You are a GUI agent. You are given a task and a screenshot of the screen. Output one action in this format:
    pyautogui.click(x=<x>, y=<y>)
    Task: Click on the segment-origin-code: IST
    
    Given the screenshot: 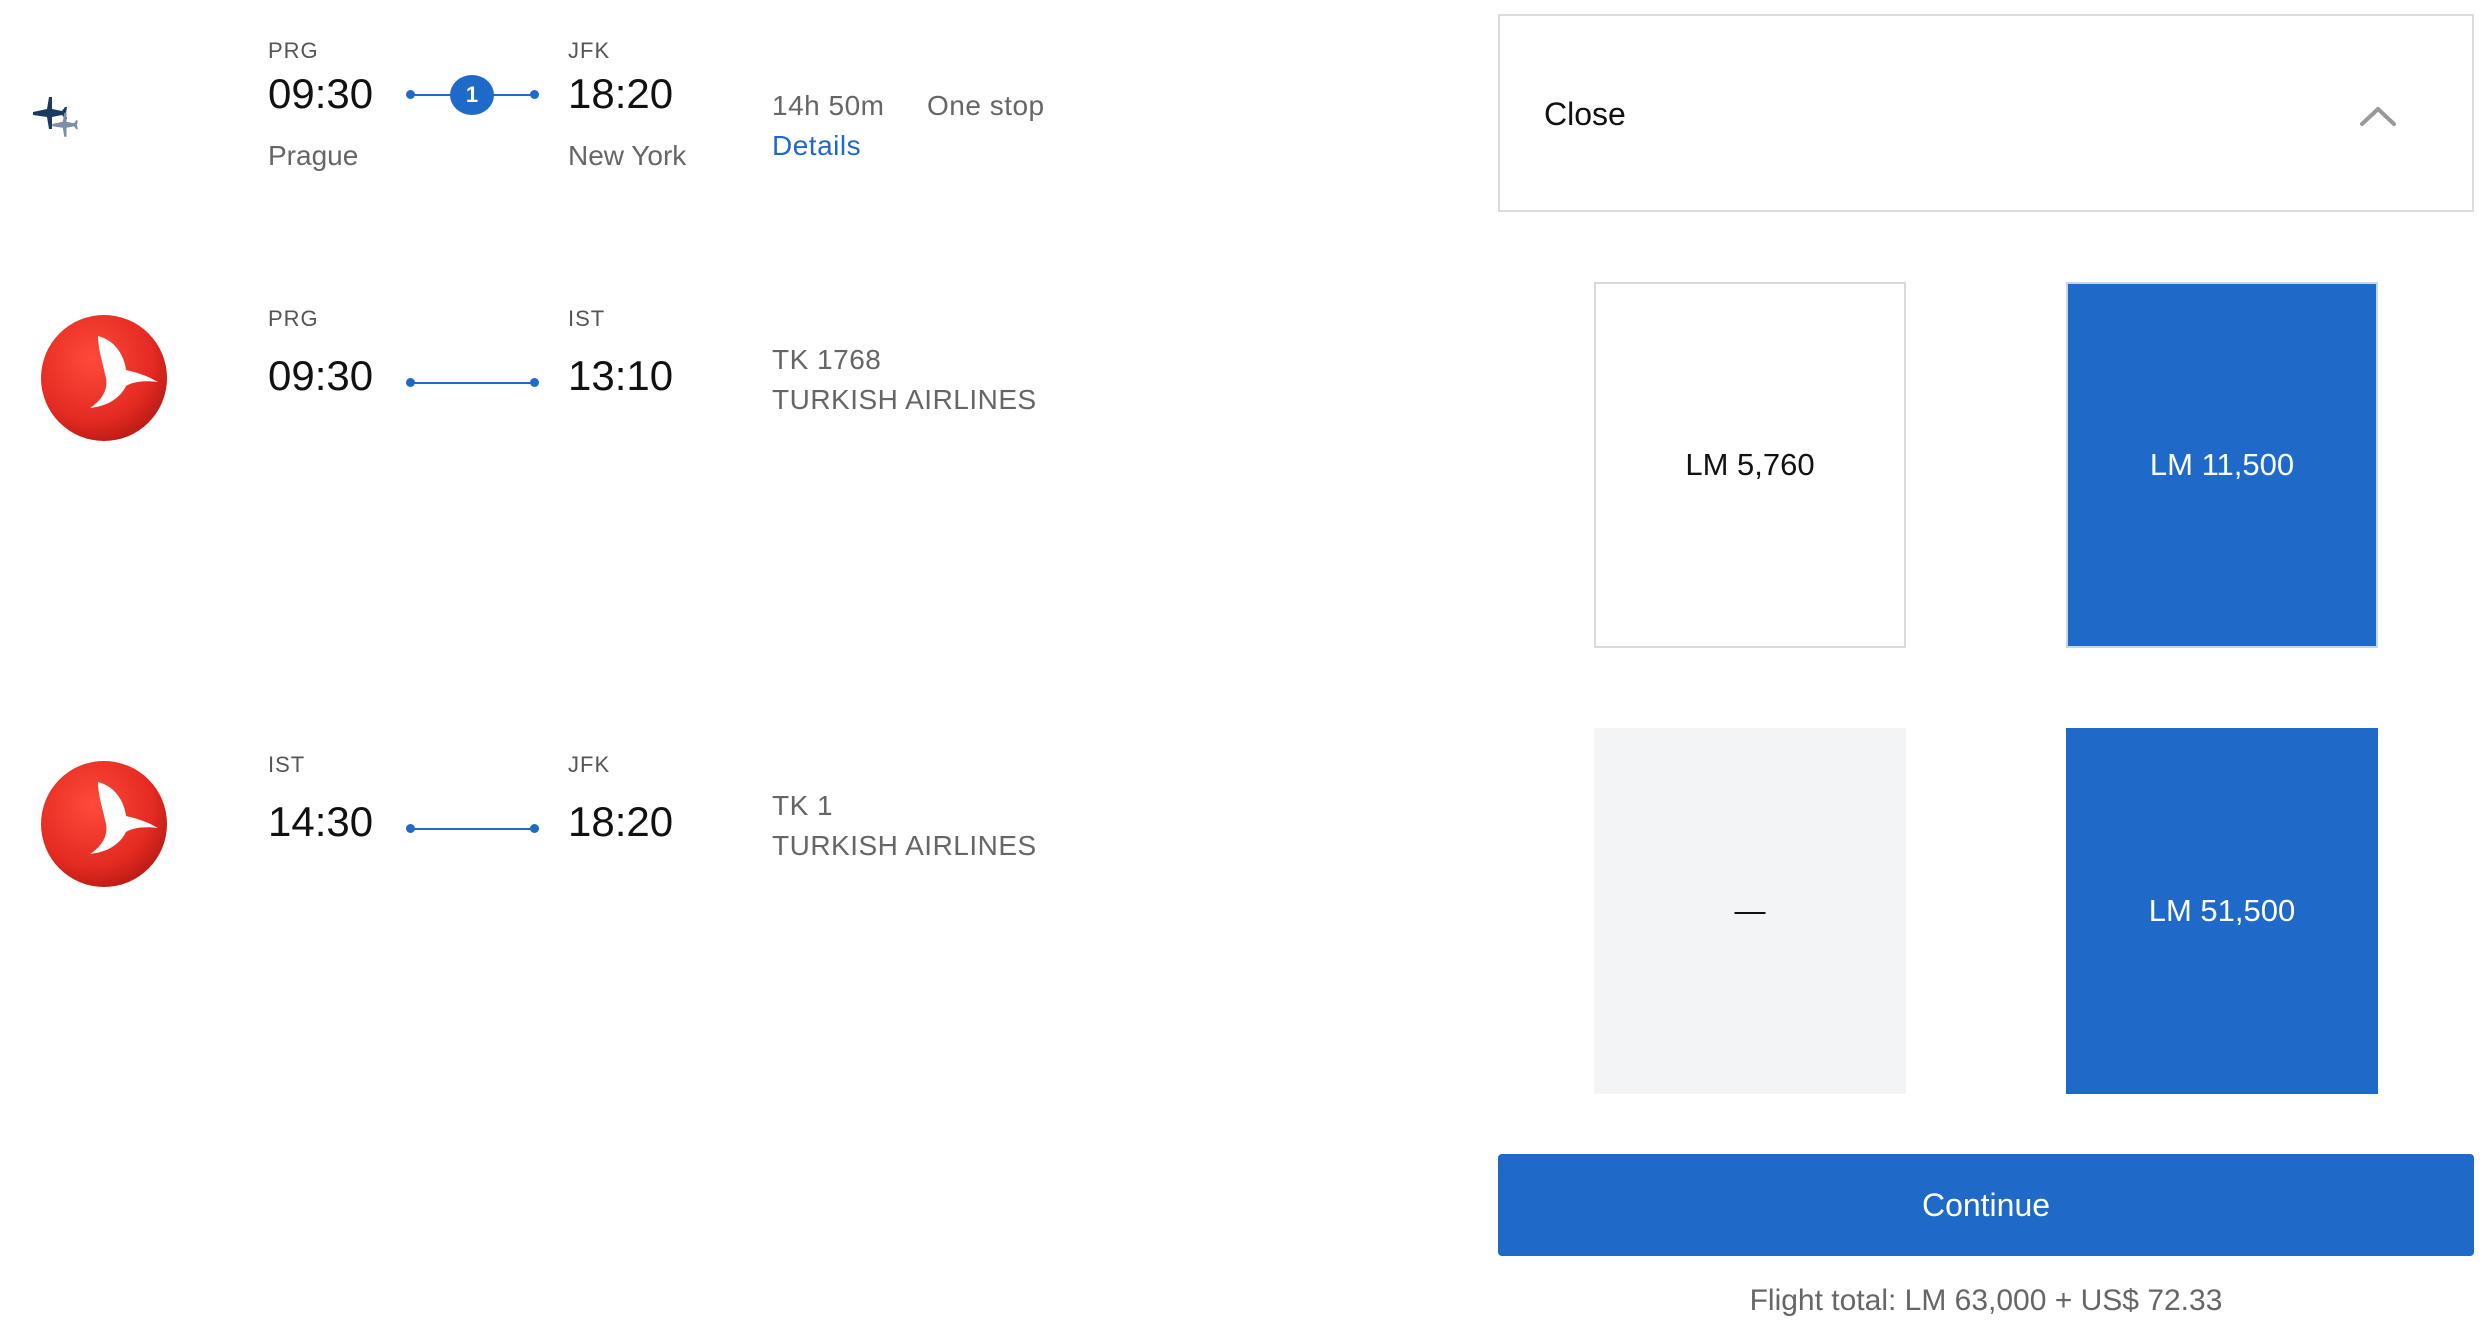 What is the action you would take?
    pyautogui.click(x=287, y=764)
    